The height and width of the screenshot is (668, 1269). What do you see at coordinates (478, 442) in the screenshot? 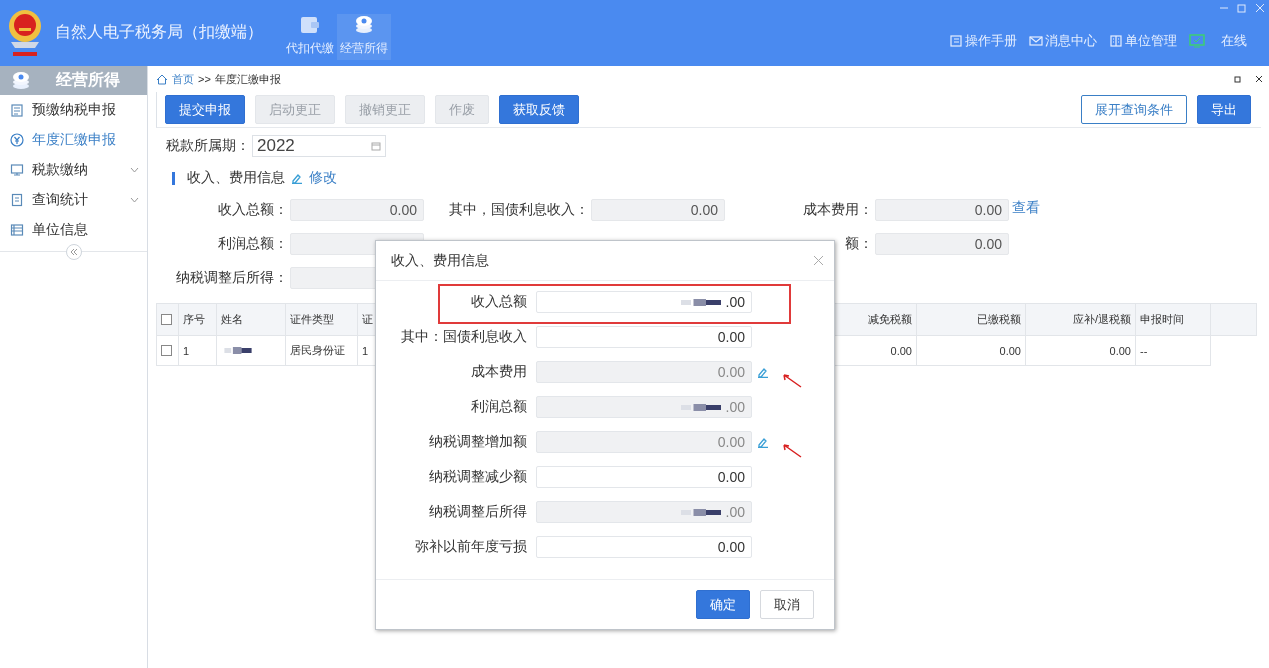
I see `field-label: 纳税调整增加额` at bounding box center [478, 442].